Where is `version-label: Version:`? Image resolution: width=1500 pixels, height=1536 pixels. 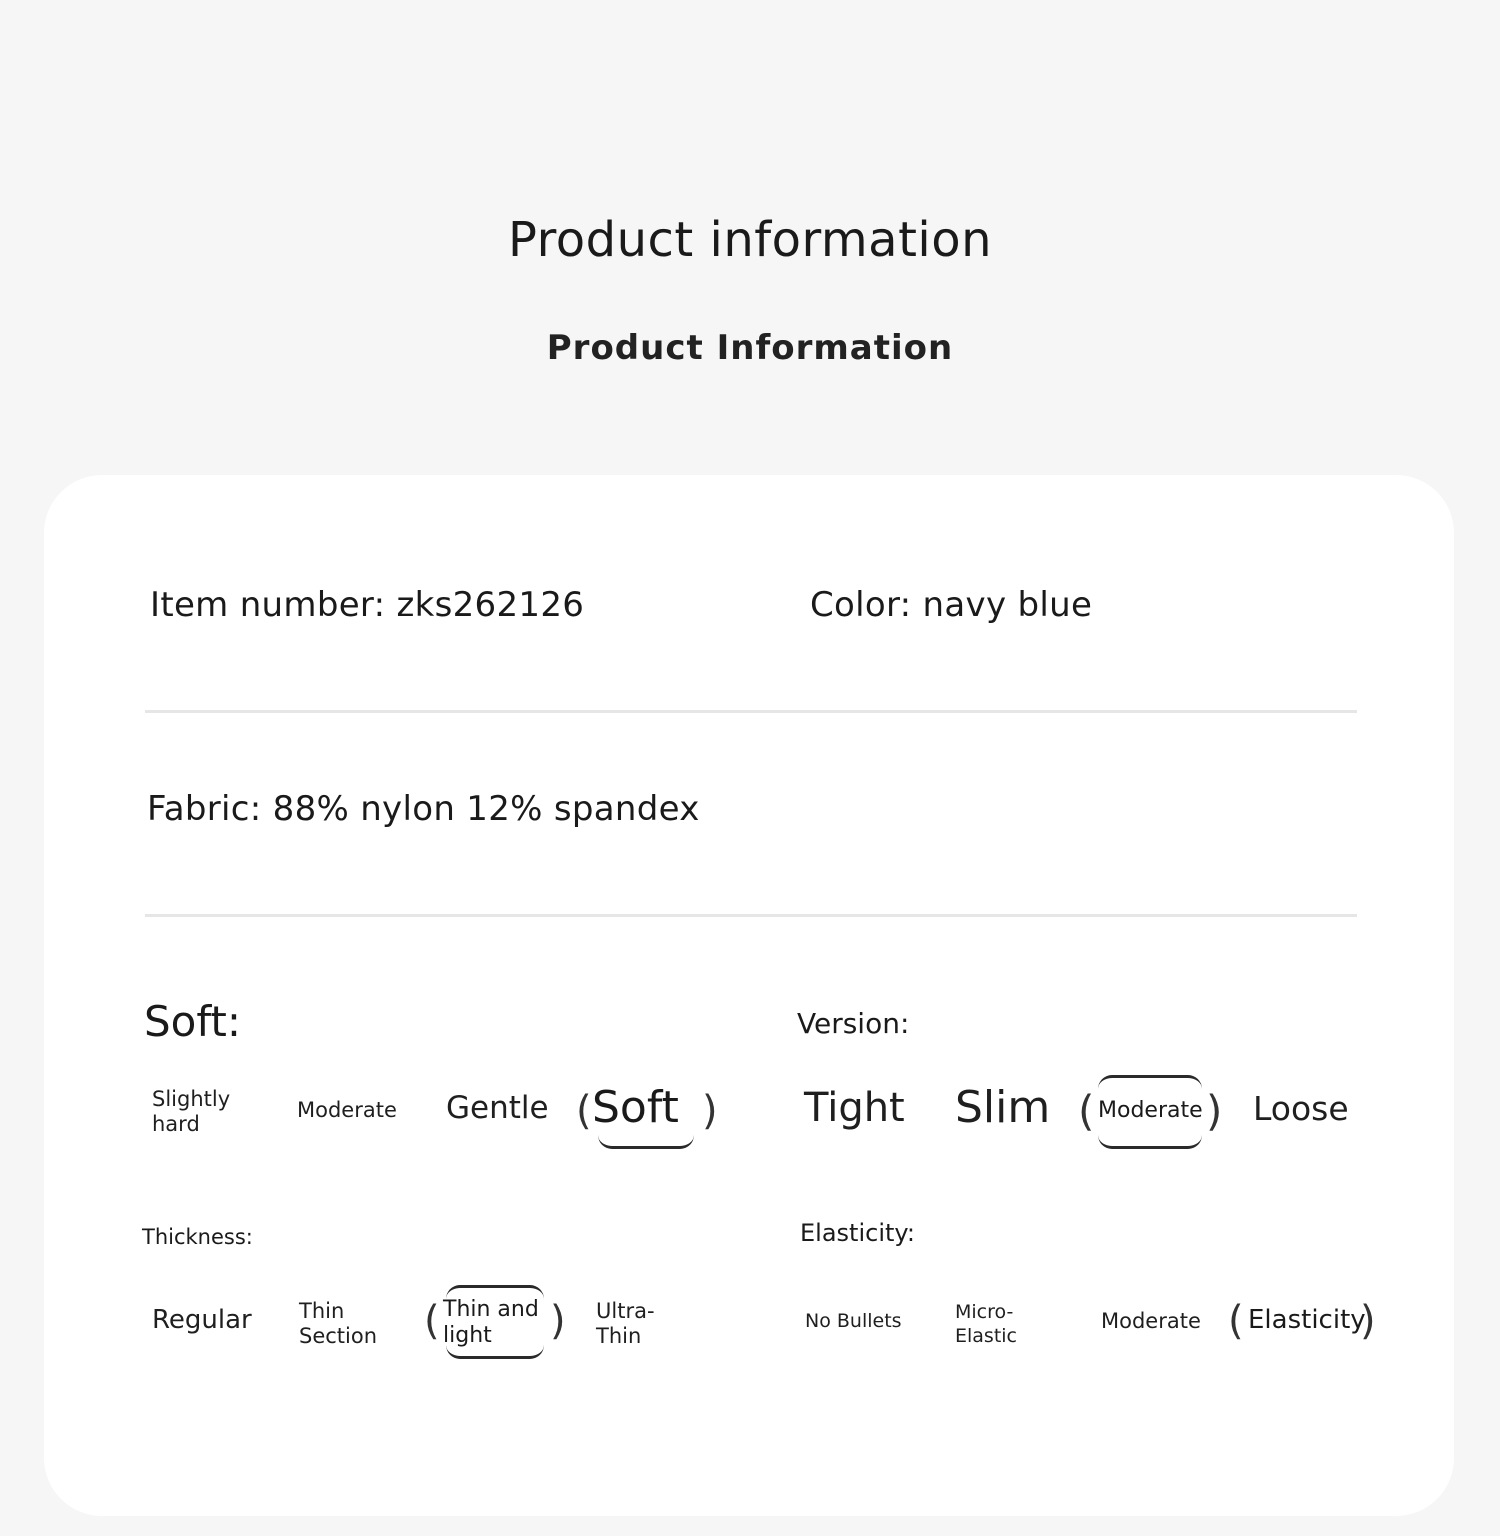 version-label: Version: is located at coordinates (853, 1023).